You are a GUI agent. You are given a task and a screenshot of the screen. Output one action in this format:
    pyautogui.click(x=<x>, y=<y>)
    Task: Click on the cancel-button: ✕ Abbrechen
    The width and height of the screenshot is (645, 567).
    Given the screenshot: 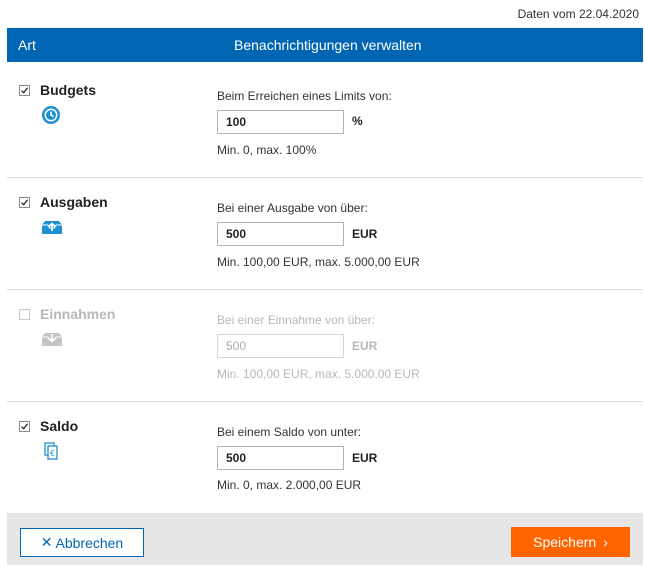 What is the action you would take?
    pyautogui.click(x=82, y=542)
    